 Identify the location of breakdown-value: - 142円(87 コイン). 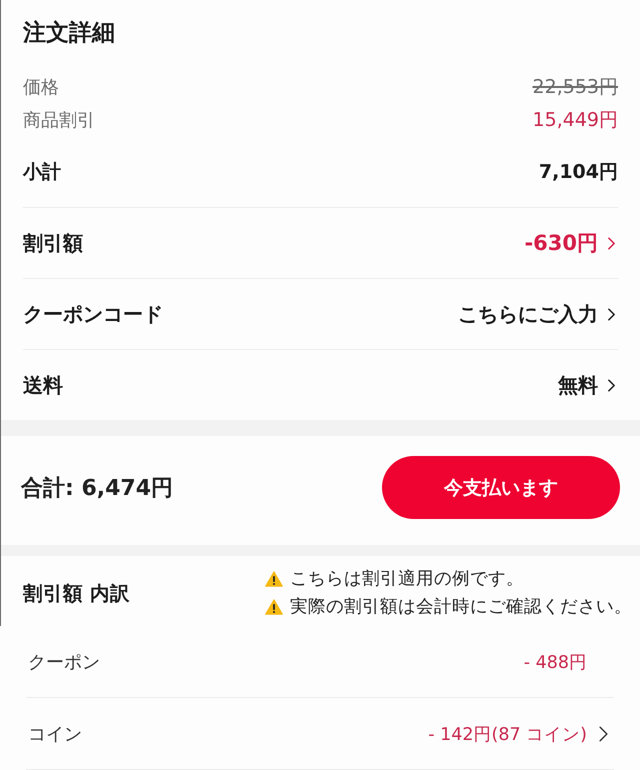
(507, 734).